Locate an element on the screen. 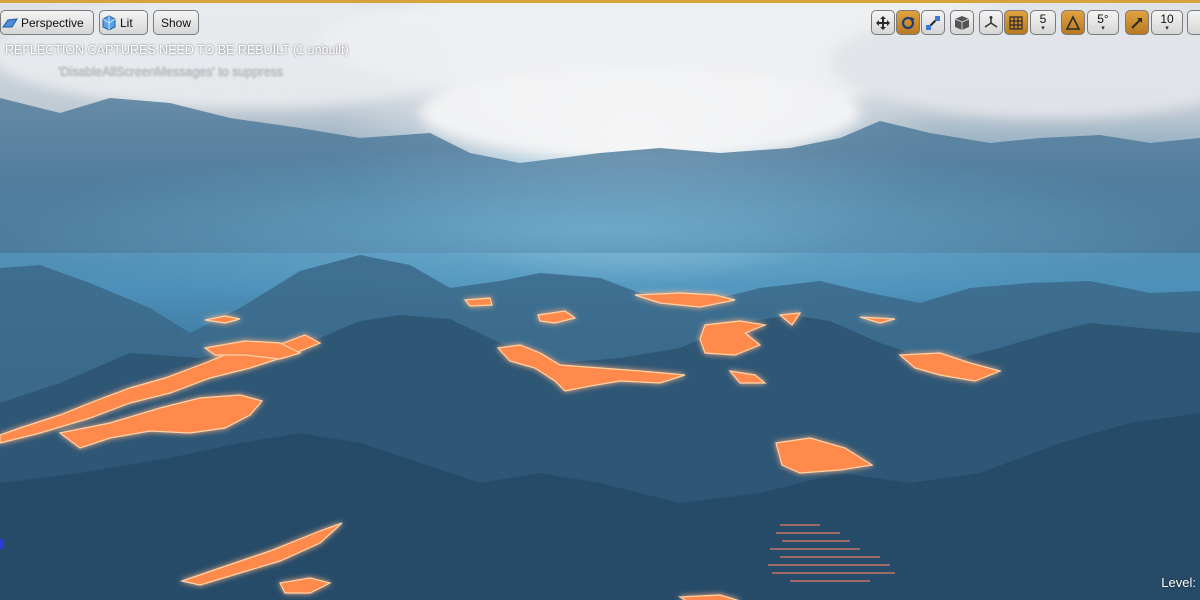 Image resolution: width=1200 pixels, height=600 pixels. scale-icon is located at coordinates (933, 23).